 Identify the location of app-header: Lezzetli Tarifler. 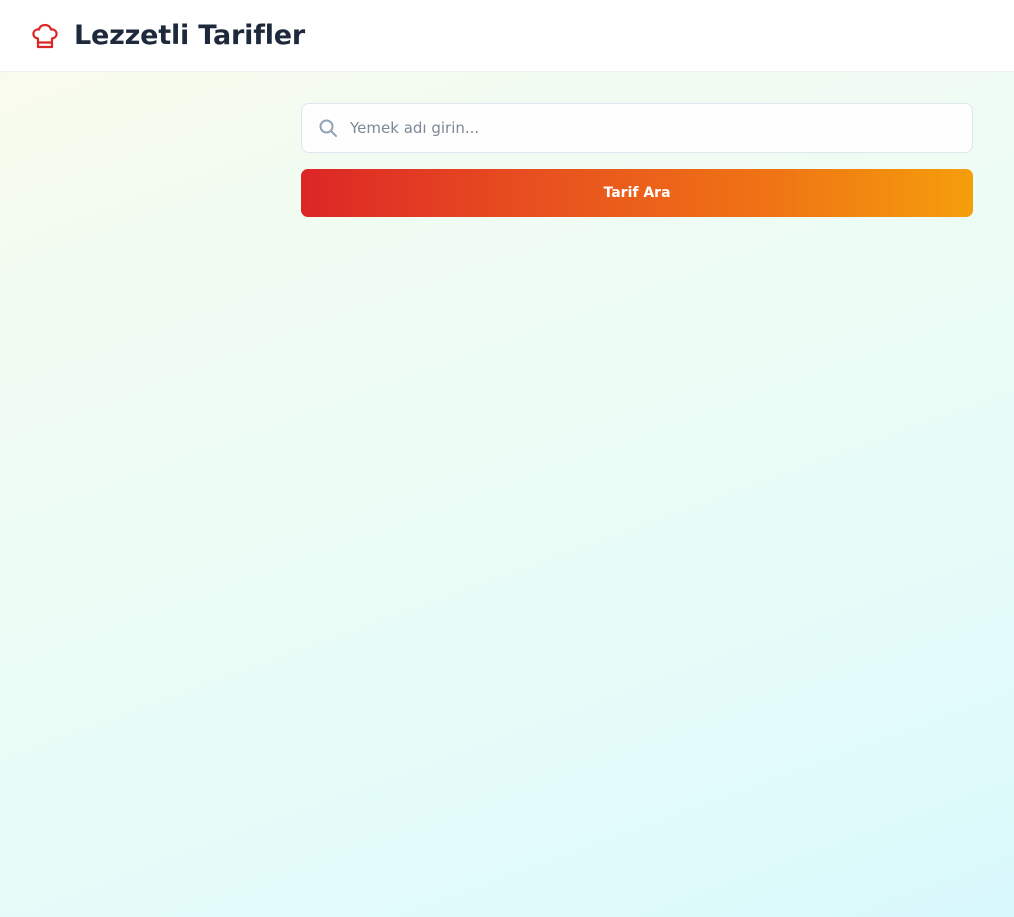
(507, 36).